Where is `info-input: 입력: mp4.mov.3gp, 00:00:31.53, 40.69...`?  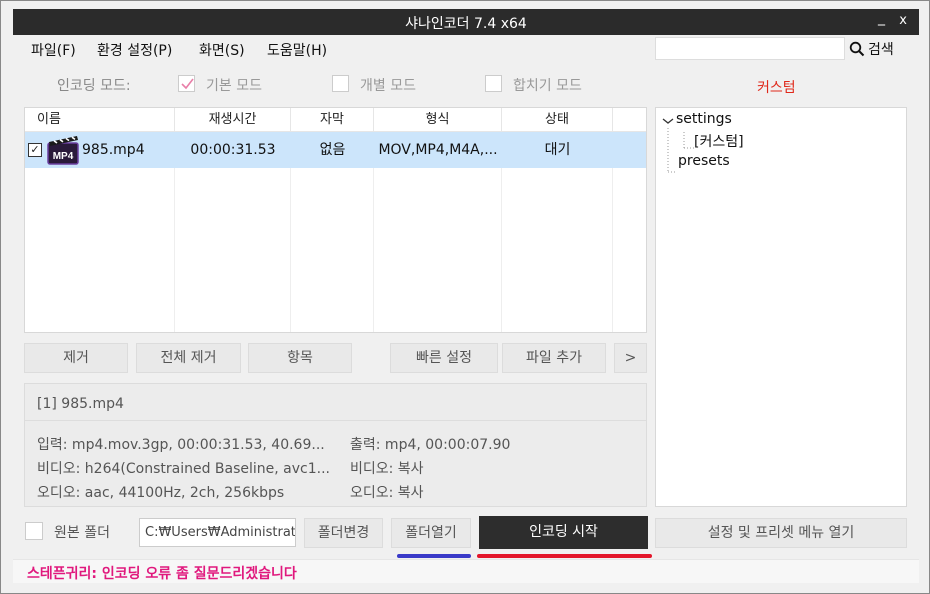
info-input: 입력: mp4.mov.3gp, 00:00:31.53, 40.69... is located at coordinates (181, 445).